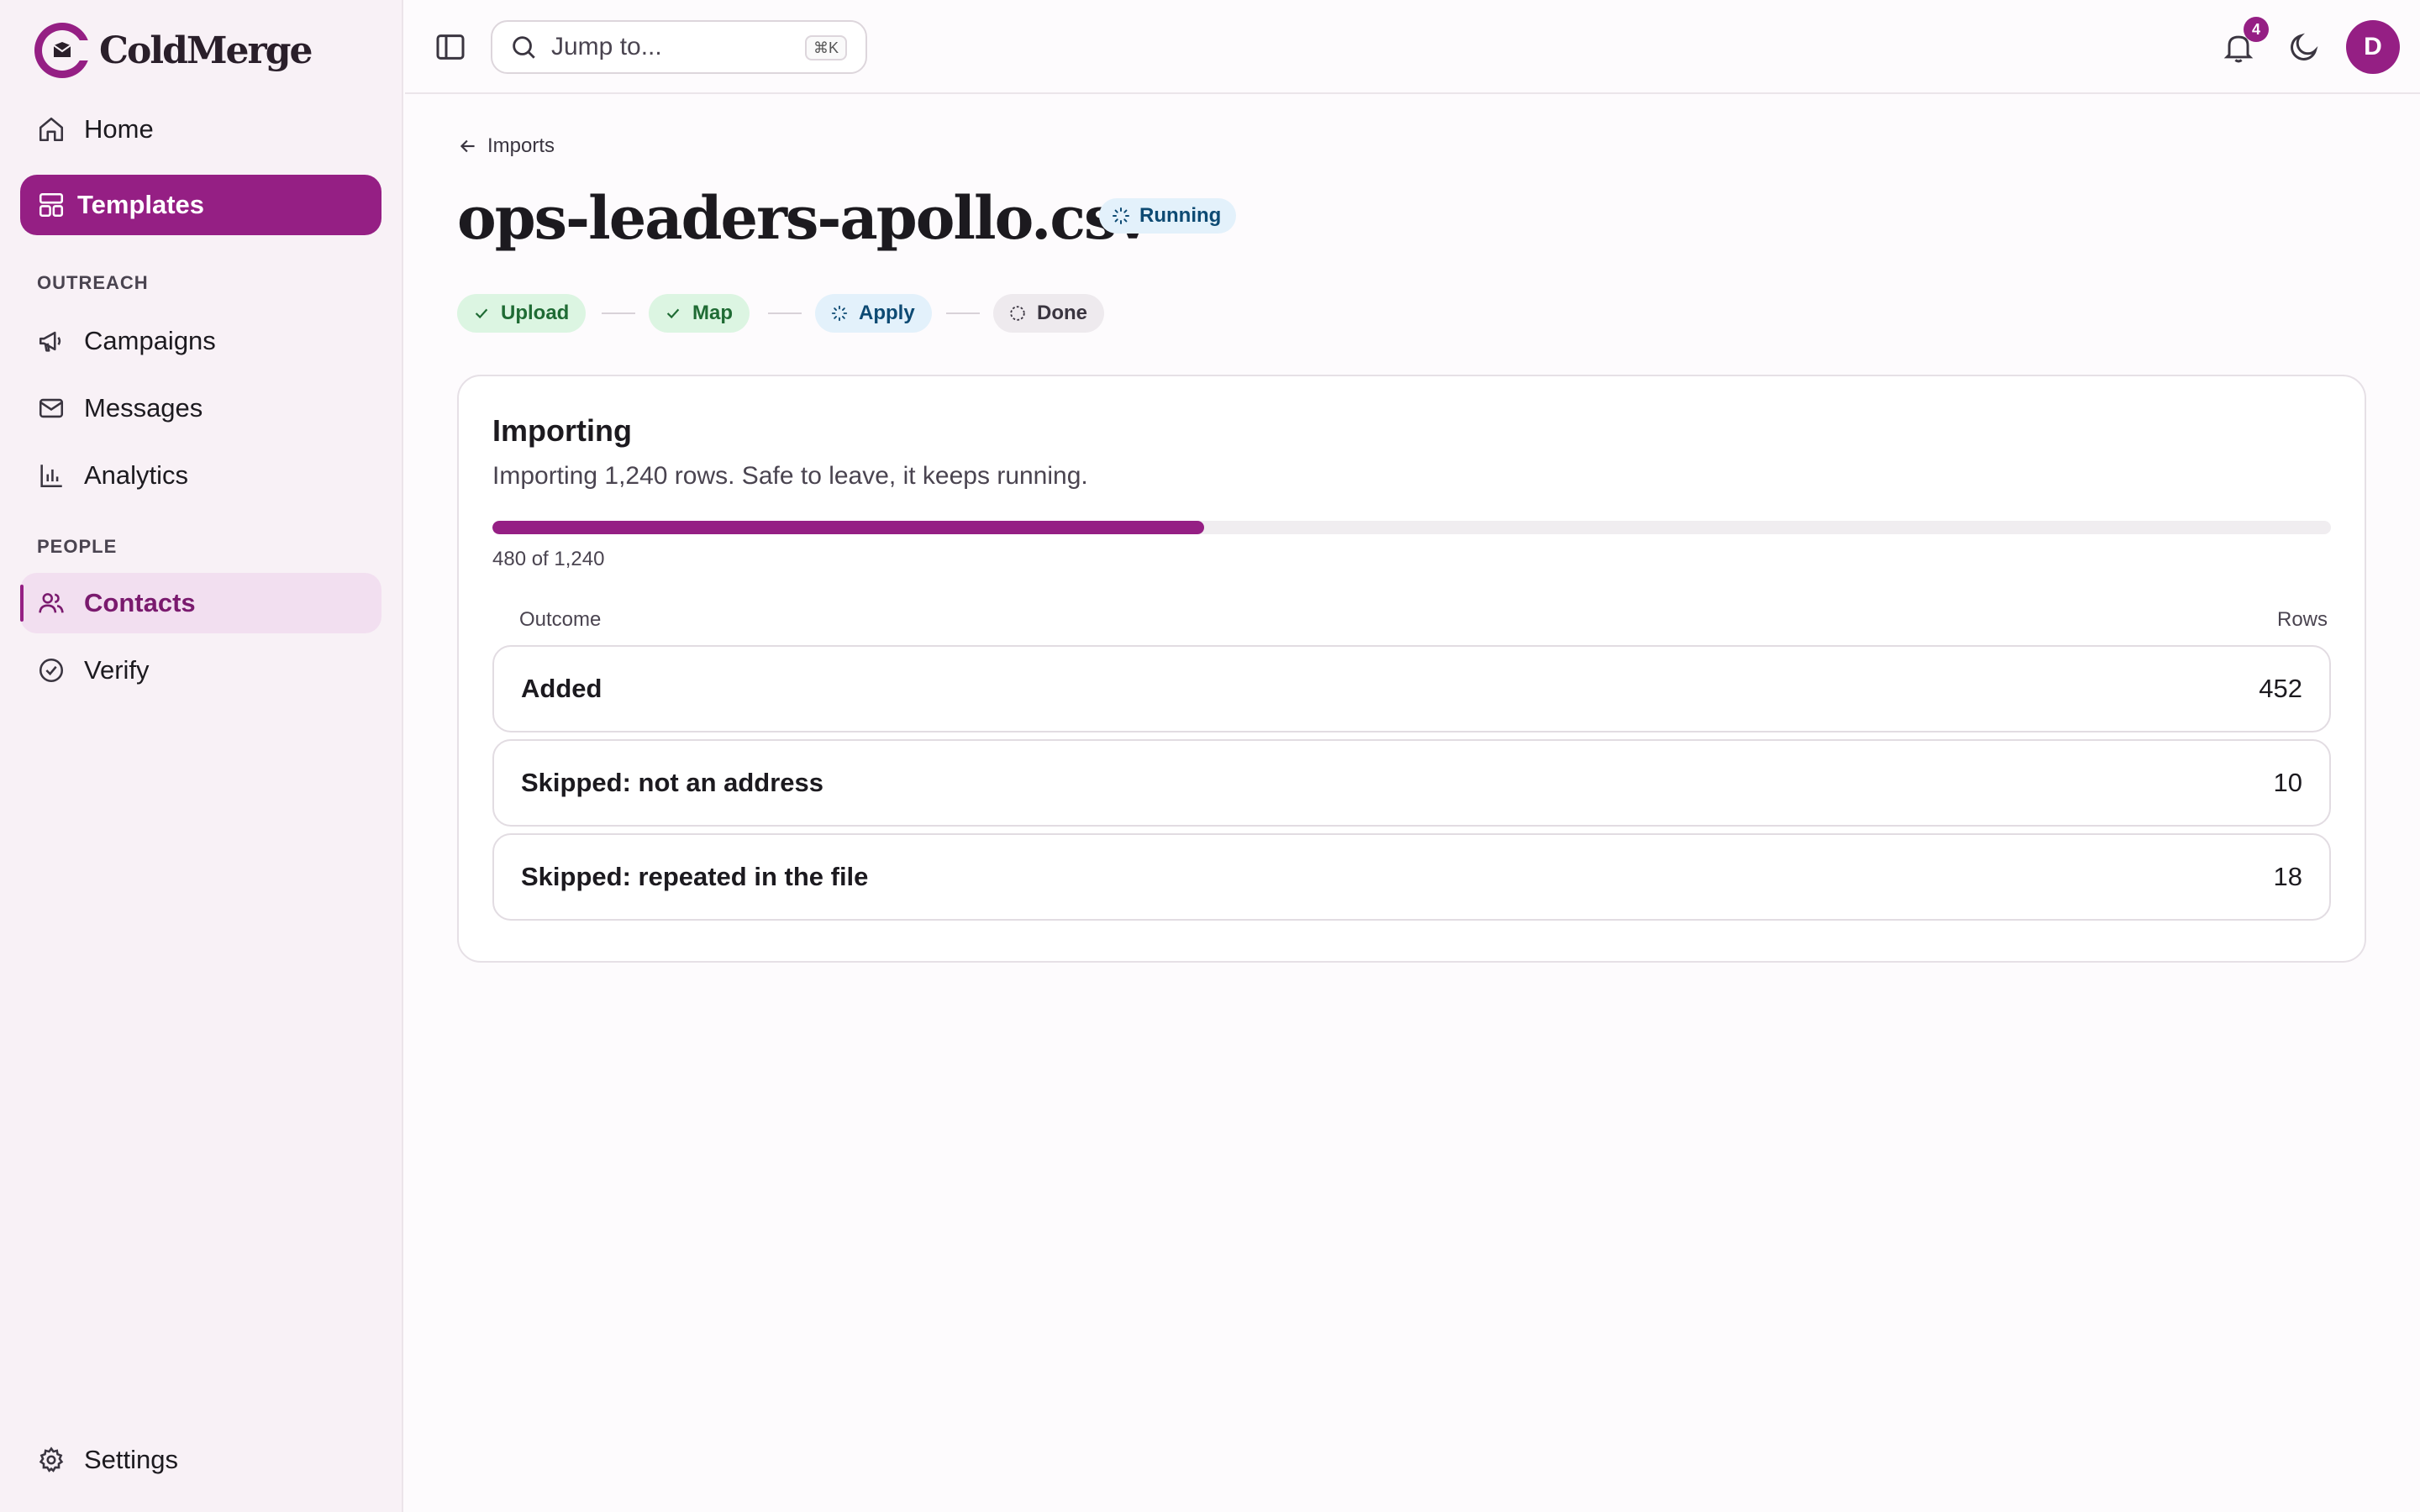  I want to click on sidebar-item-label: Contacts, so click(140, 602).